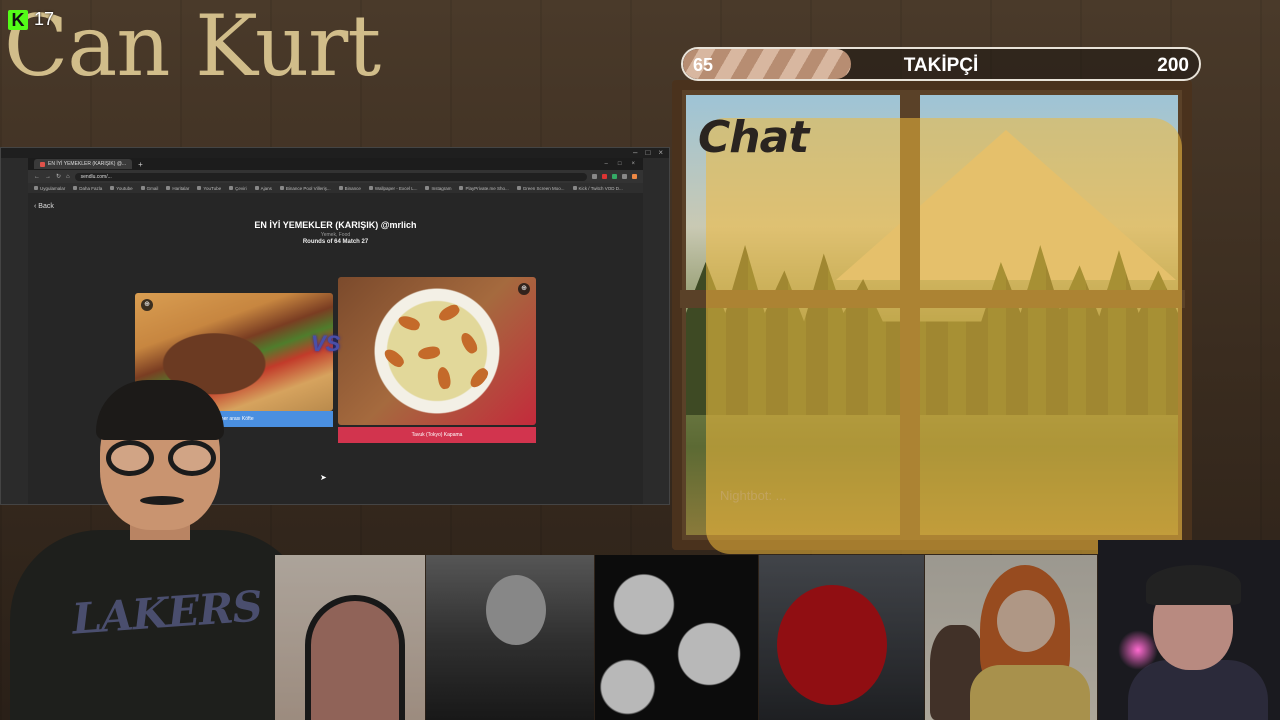 This screenshot has width=1280, height=720. I want to click on glasses-icon, so click(161, 458).